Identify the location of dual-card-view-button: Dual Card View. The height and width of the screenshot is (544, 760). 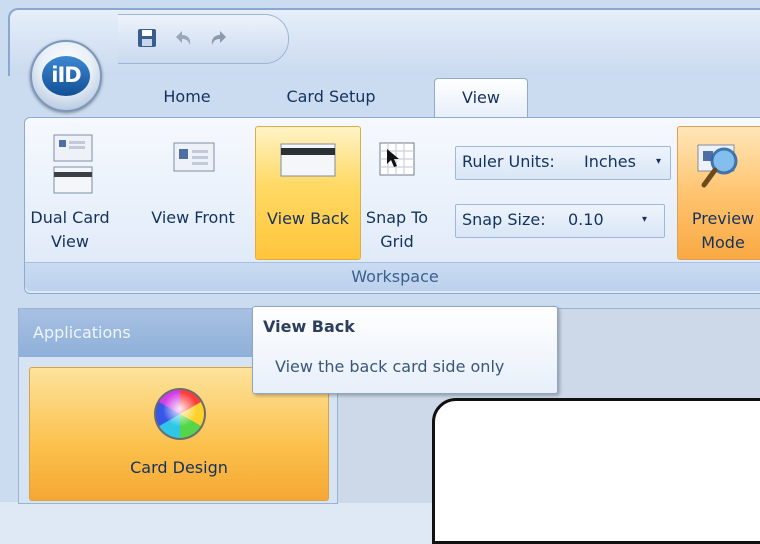
(70, 192).